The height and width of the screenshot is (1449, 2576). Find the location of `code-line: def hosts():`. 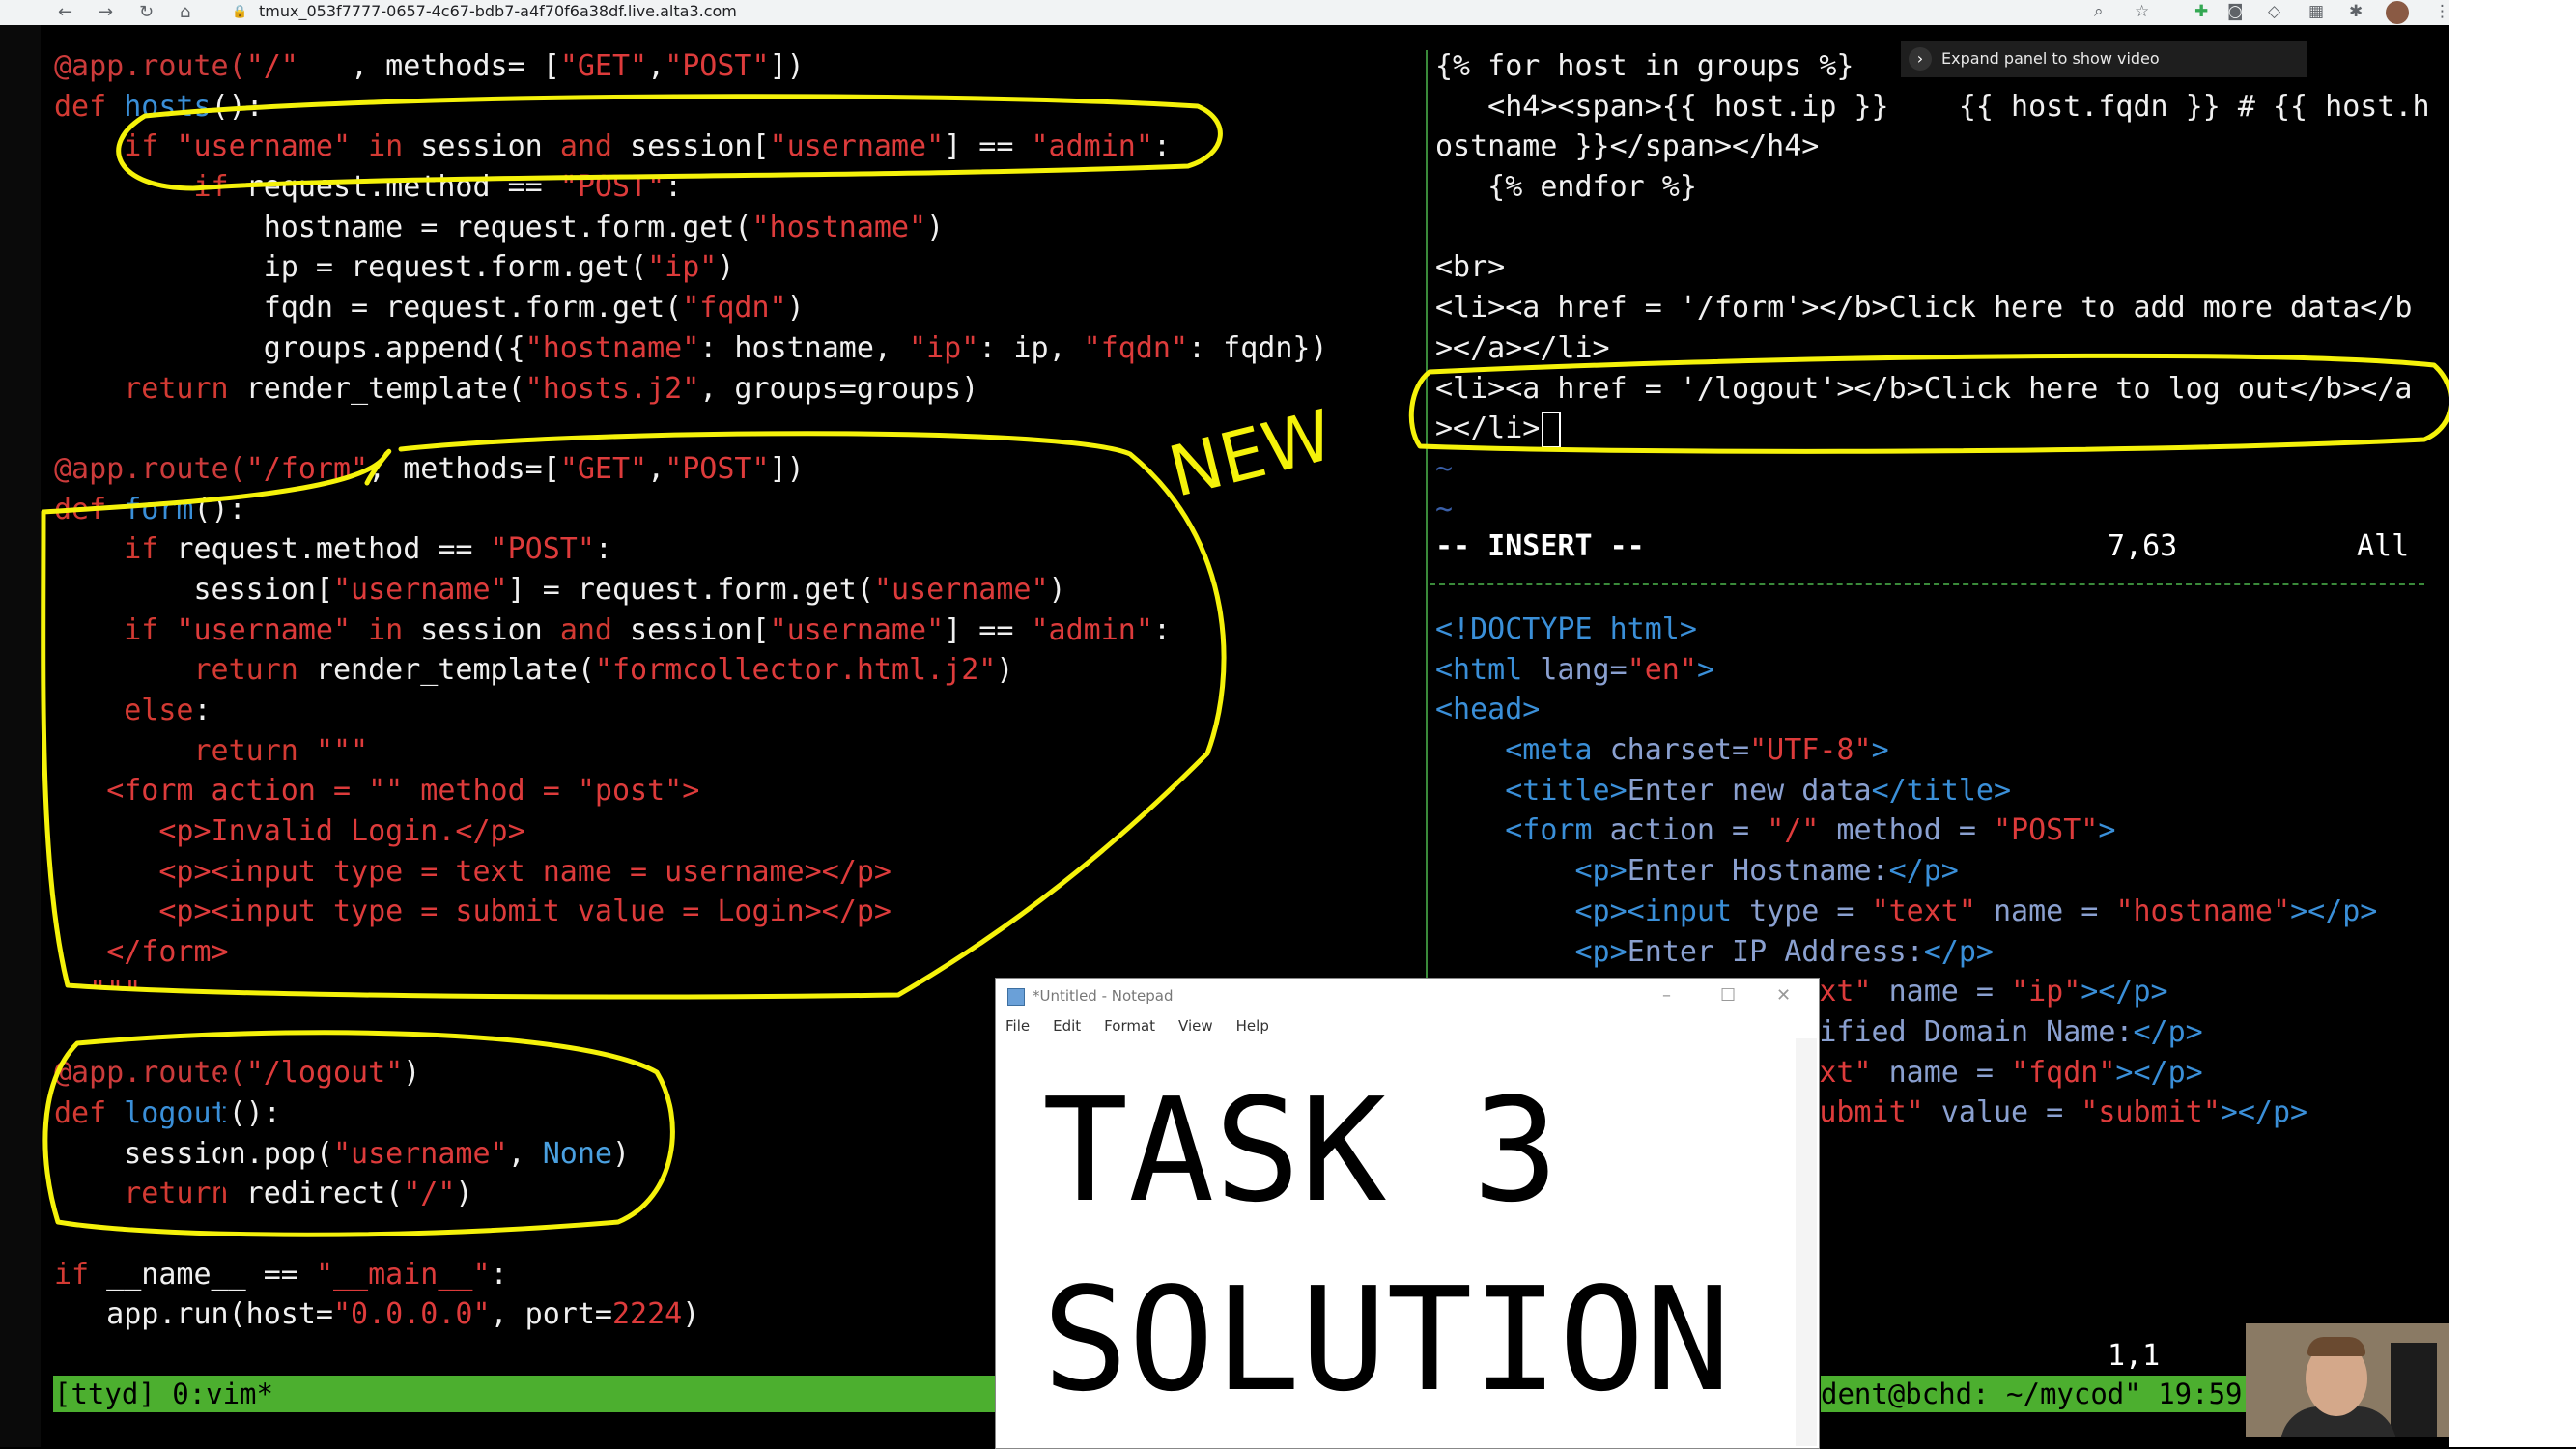

code-line: def hosts(): is located at coordinates (691, 107).